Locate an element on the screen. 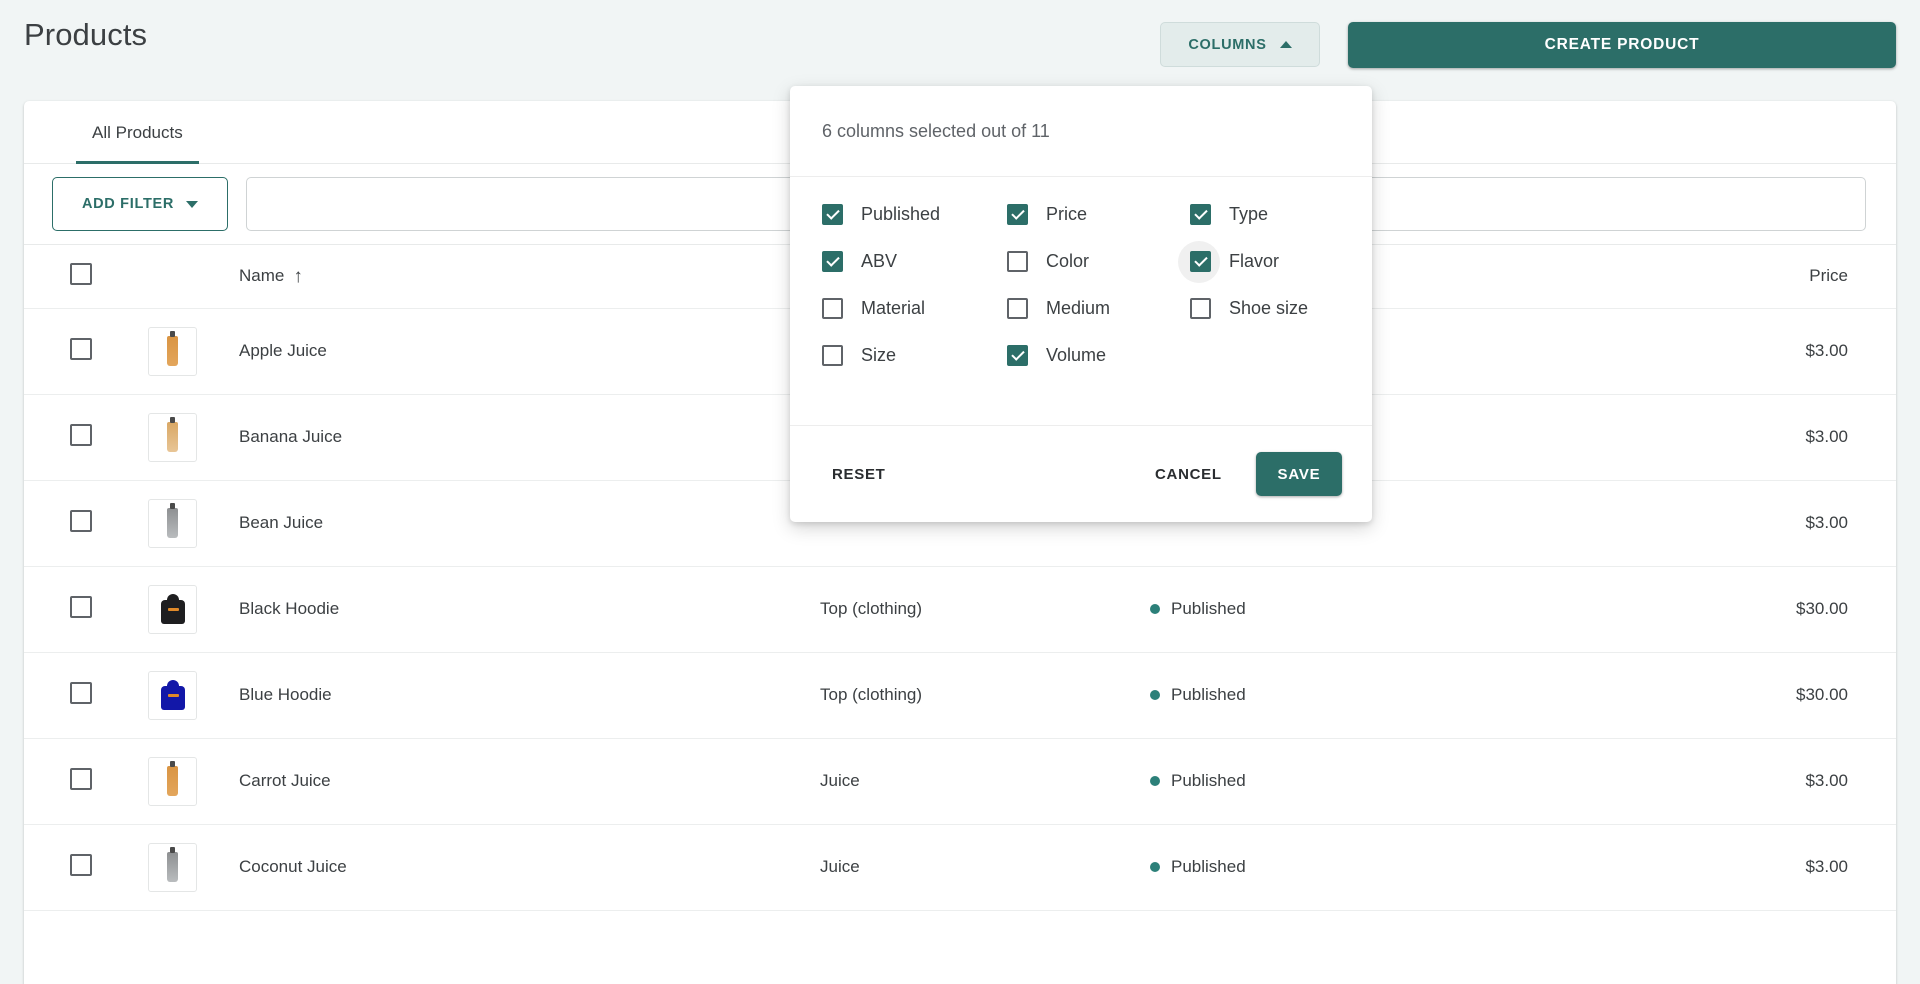  table-row: Carrot Juice Juice Published $3.00 is located at coordinates (960, 781).